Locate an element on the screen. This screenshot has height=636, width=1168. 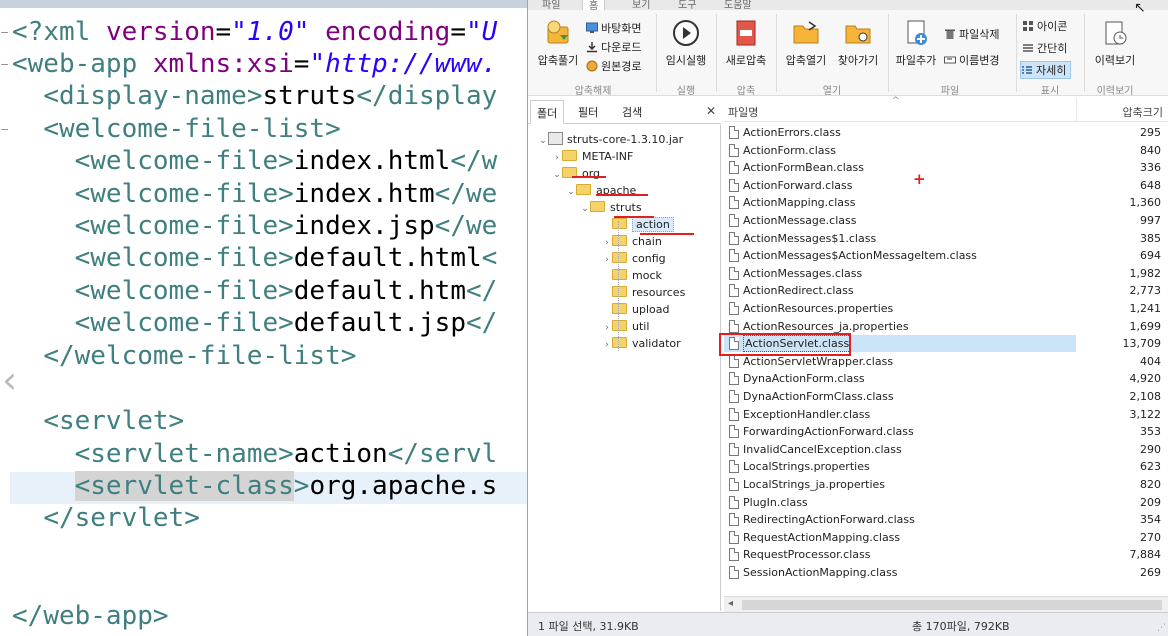
file-icon is located at coordinates (734, 520).